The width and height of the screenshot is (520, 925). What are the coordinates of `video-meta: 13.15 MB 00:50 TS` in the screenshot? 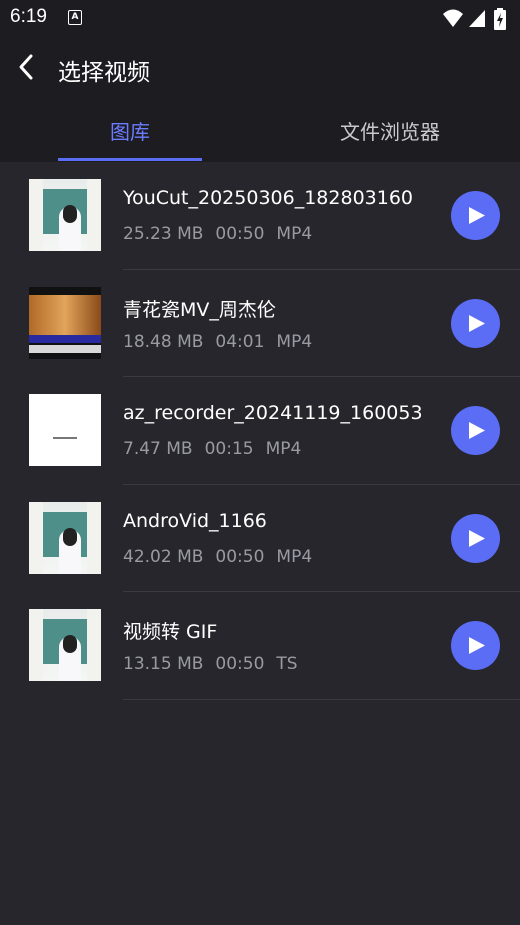 It's located at (216, 664).